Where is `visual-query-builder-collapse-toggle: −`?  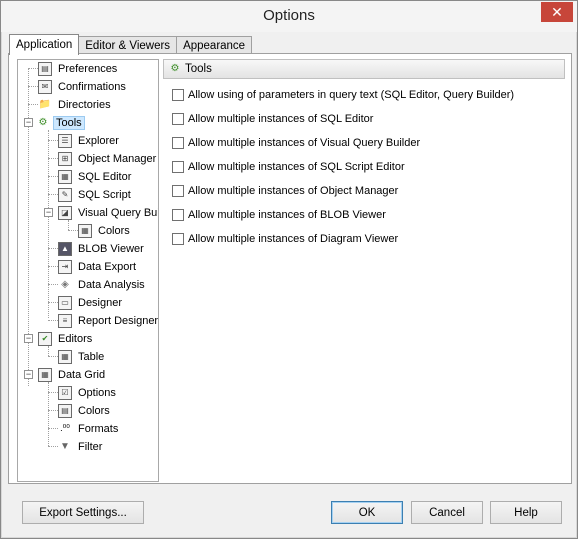 visual-query-builder-collapse-toggle: − is located at coordinates (48, 212).